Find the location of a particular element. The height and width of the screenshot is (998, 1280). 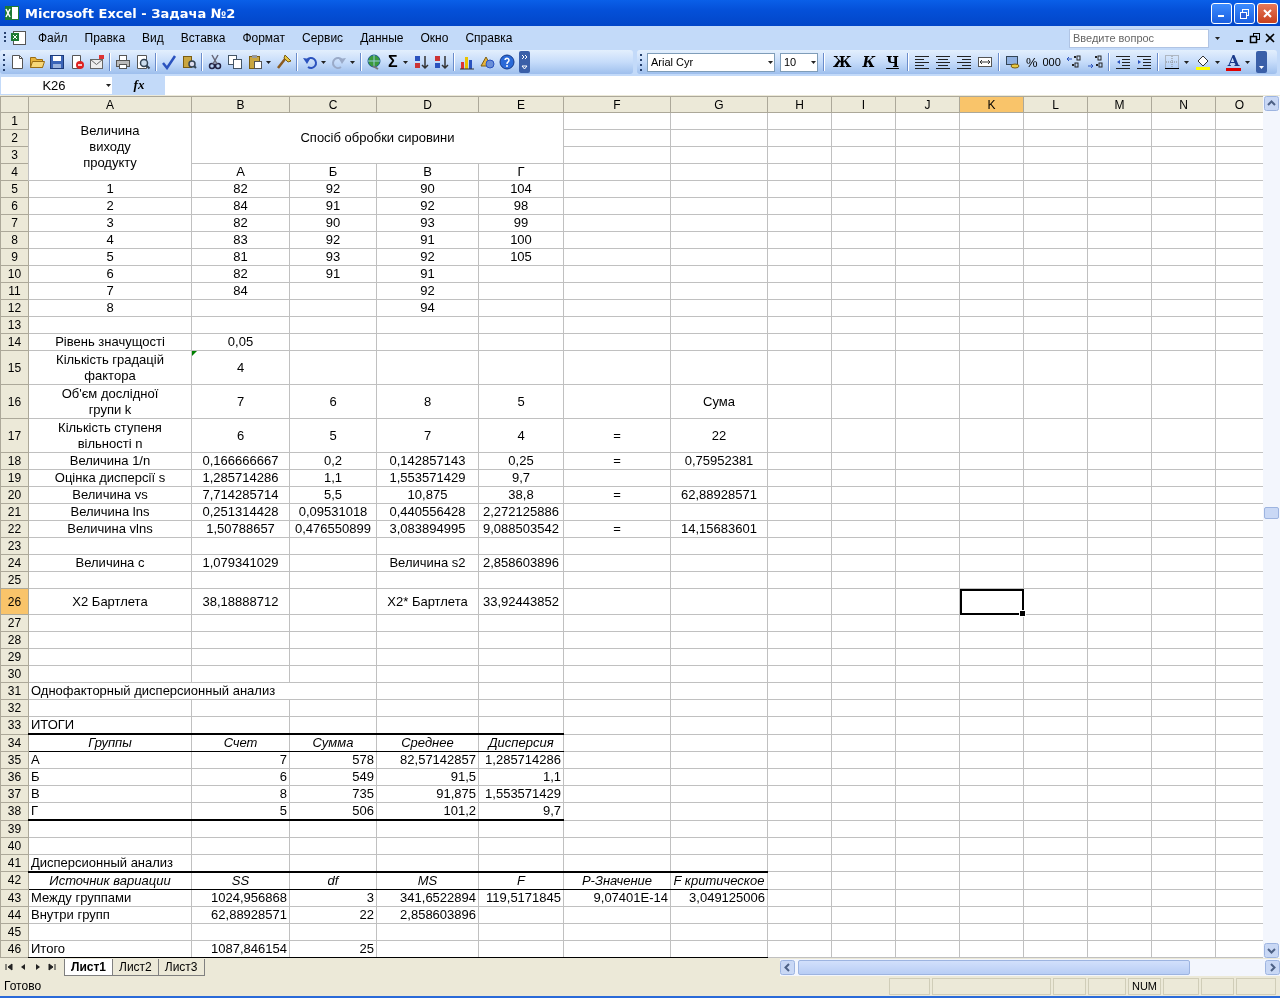

help-search-field: Введите вопрос is located at coordinates (1139, 38).